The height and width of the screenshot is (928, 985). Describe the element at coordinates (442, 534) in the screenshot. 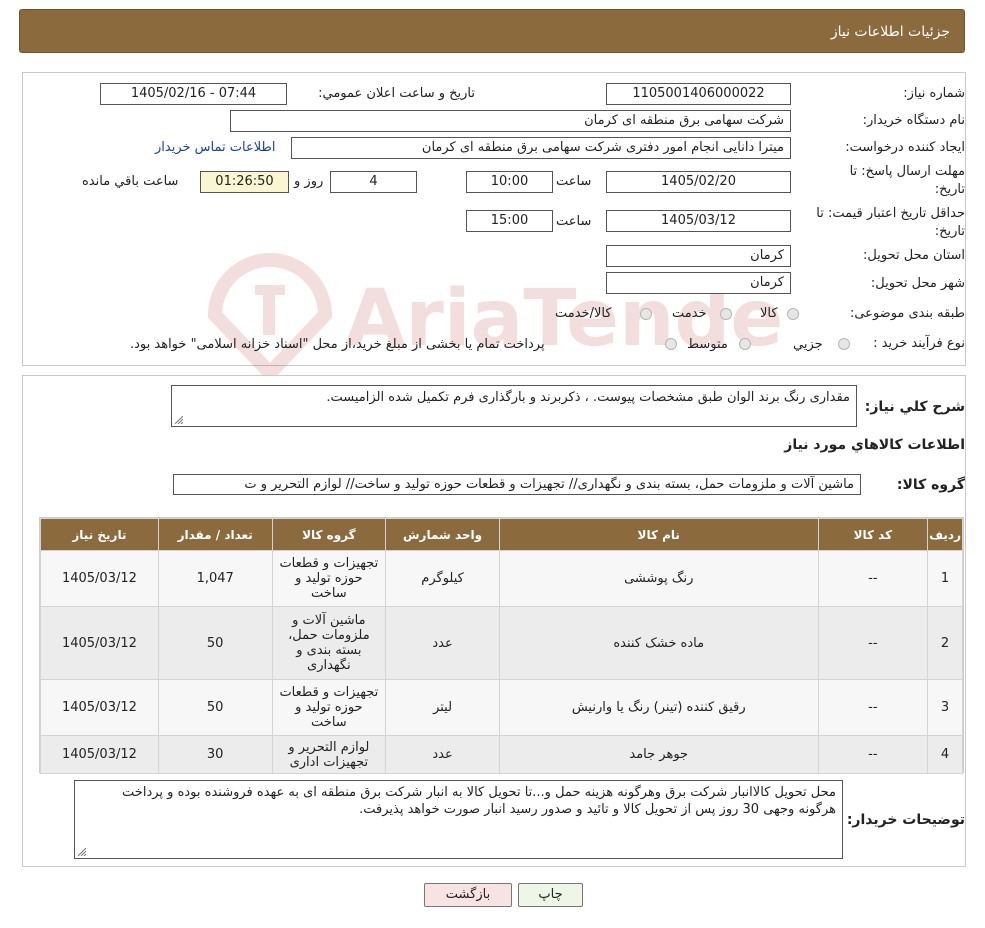

I see `col-header-unit: واحد شمارش` at that location.